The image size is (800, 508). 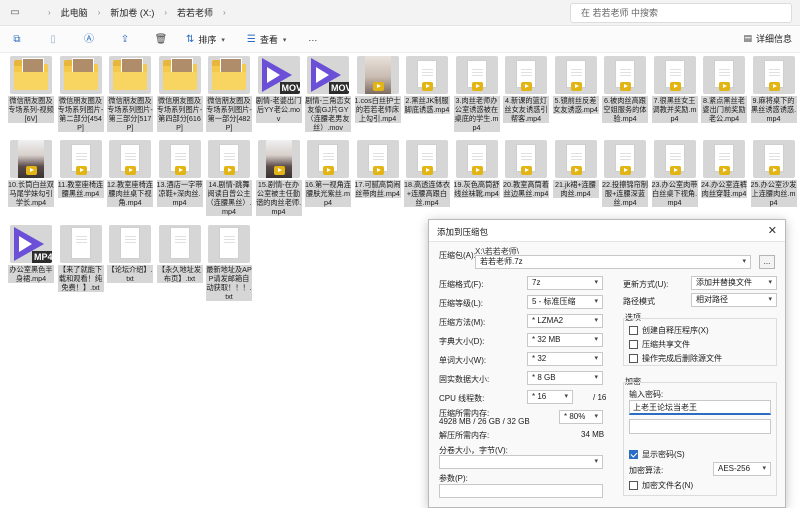 I want to click on show-password-checkbox: 显示密码(S), so click(x=657, y=454).